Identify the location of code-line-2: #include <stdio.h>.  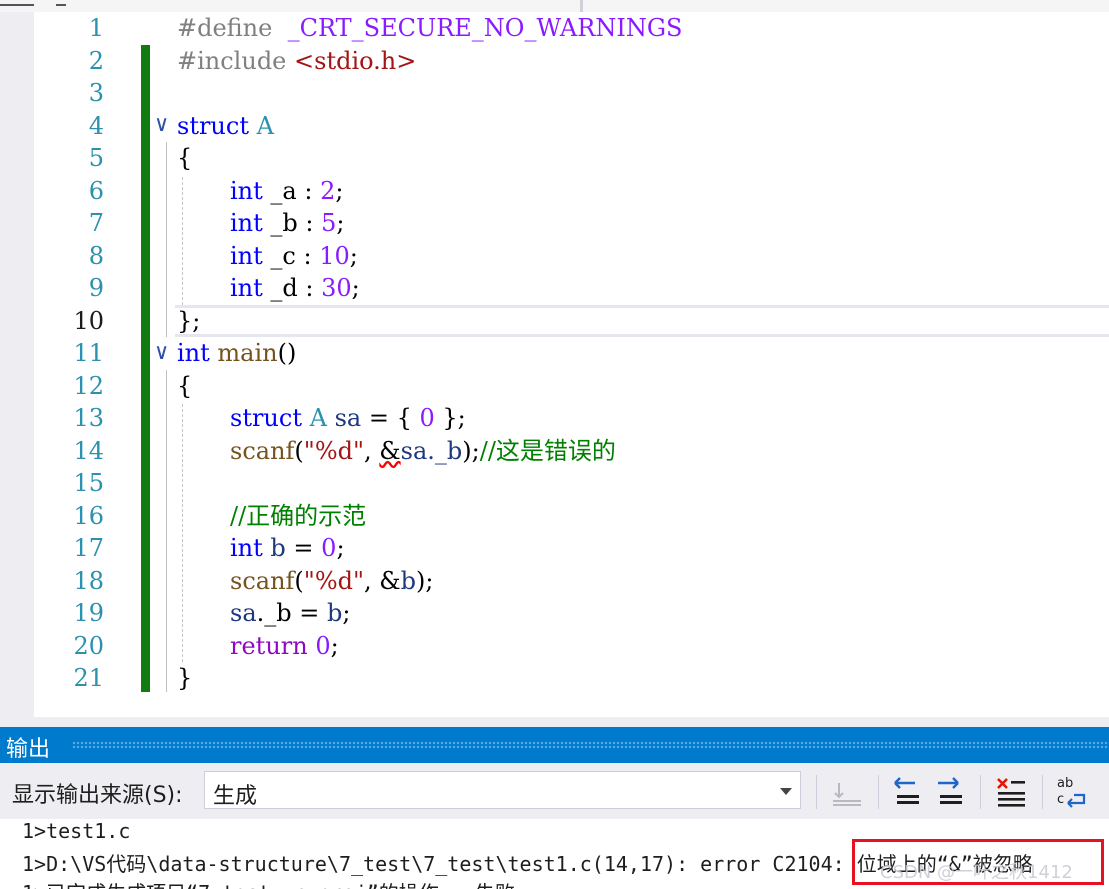
(296, 61).